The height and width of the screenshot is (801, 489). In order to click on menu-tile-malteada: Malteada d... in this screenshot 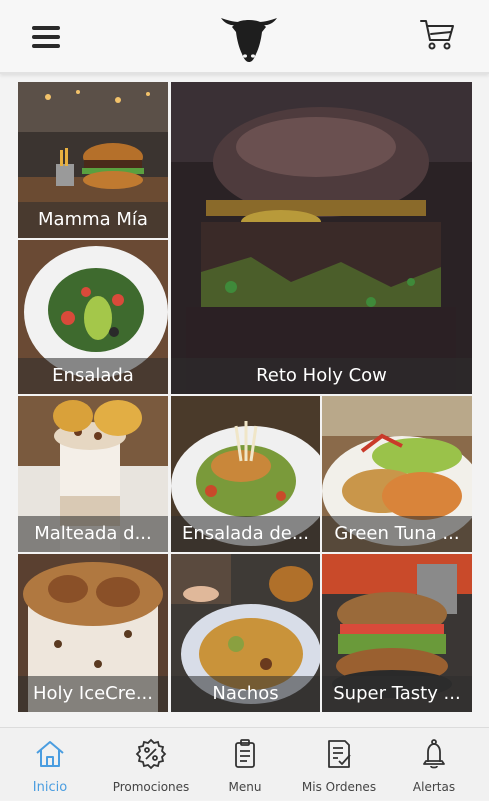, I will do `click(93, 474)`.